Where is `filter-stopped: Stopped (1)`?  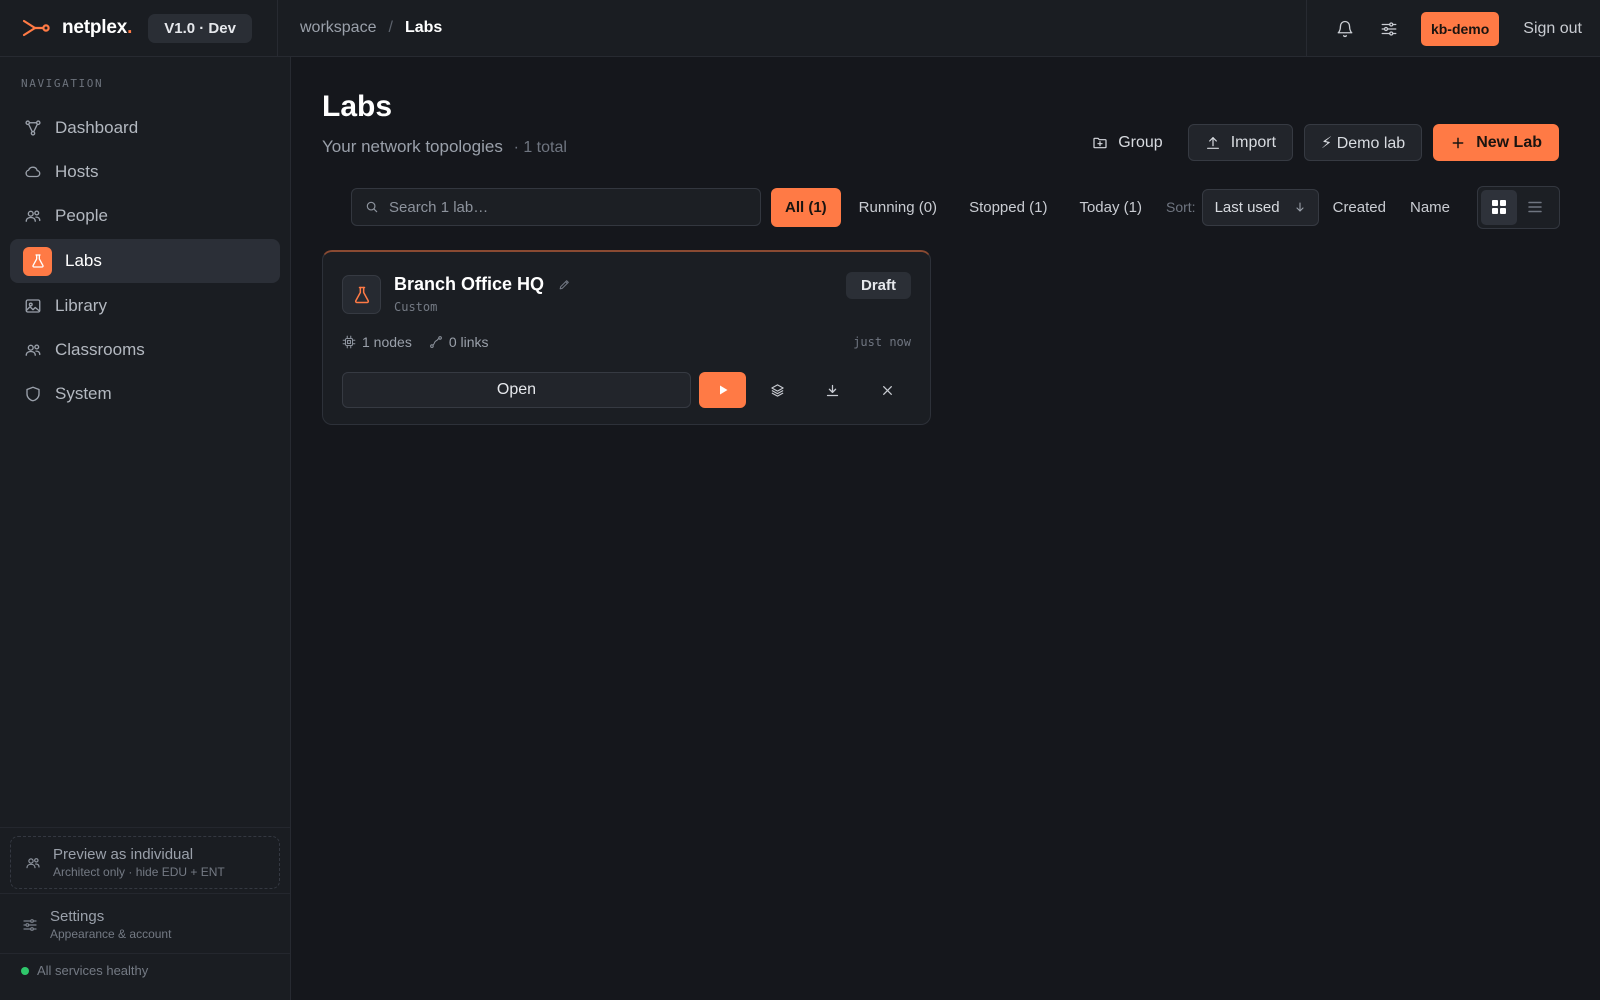
filter-stopped: Stopped (1) is located at coordinates (1008, 207).